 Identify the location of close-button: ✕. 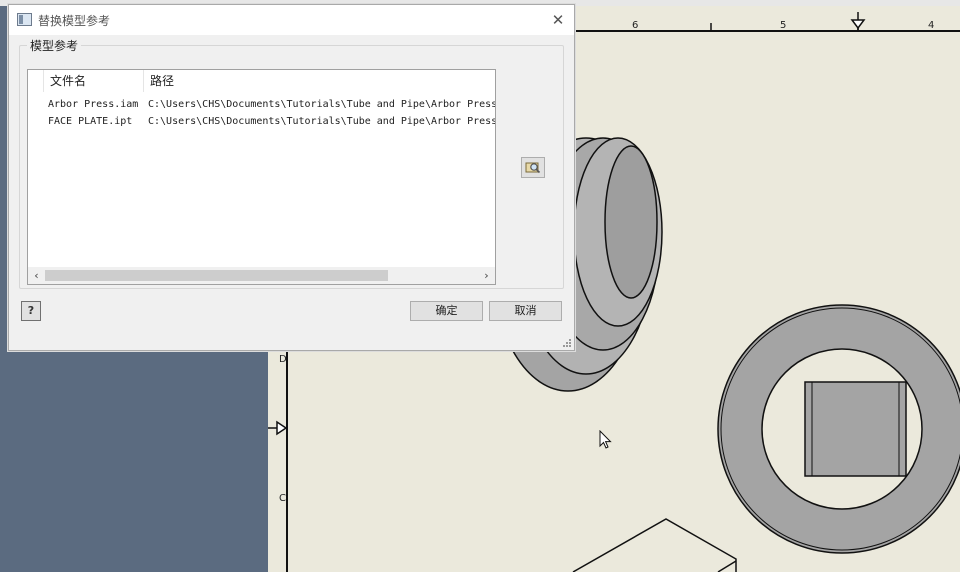
(558, 20).